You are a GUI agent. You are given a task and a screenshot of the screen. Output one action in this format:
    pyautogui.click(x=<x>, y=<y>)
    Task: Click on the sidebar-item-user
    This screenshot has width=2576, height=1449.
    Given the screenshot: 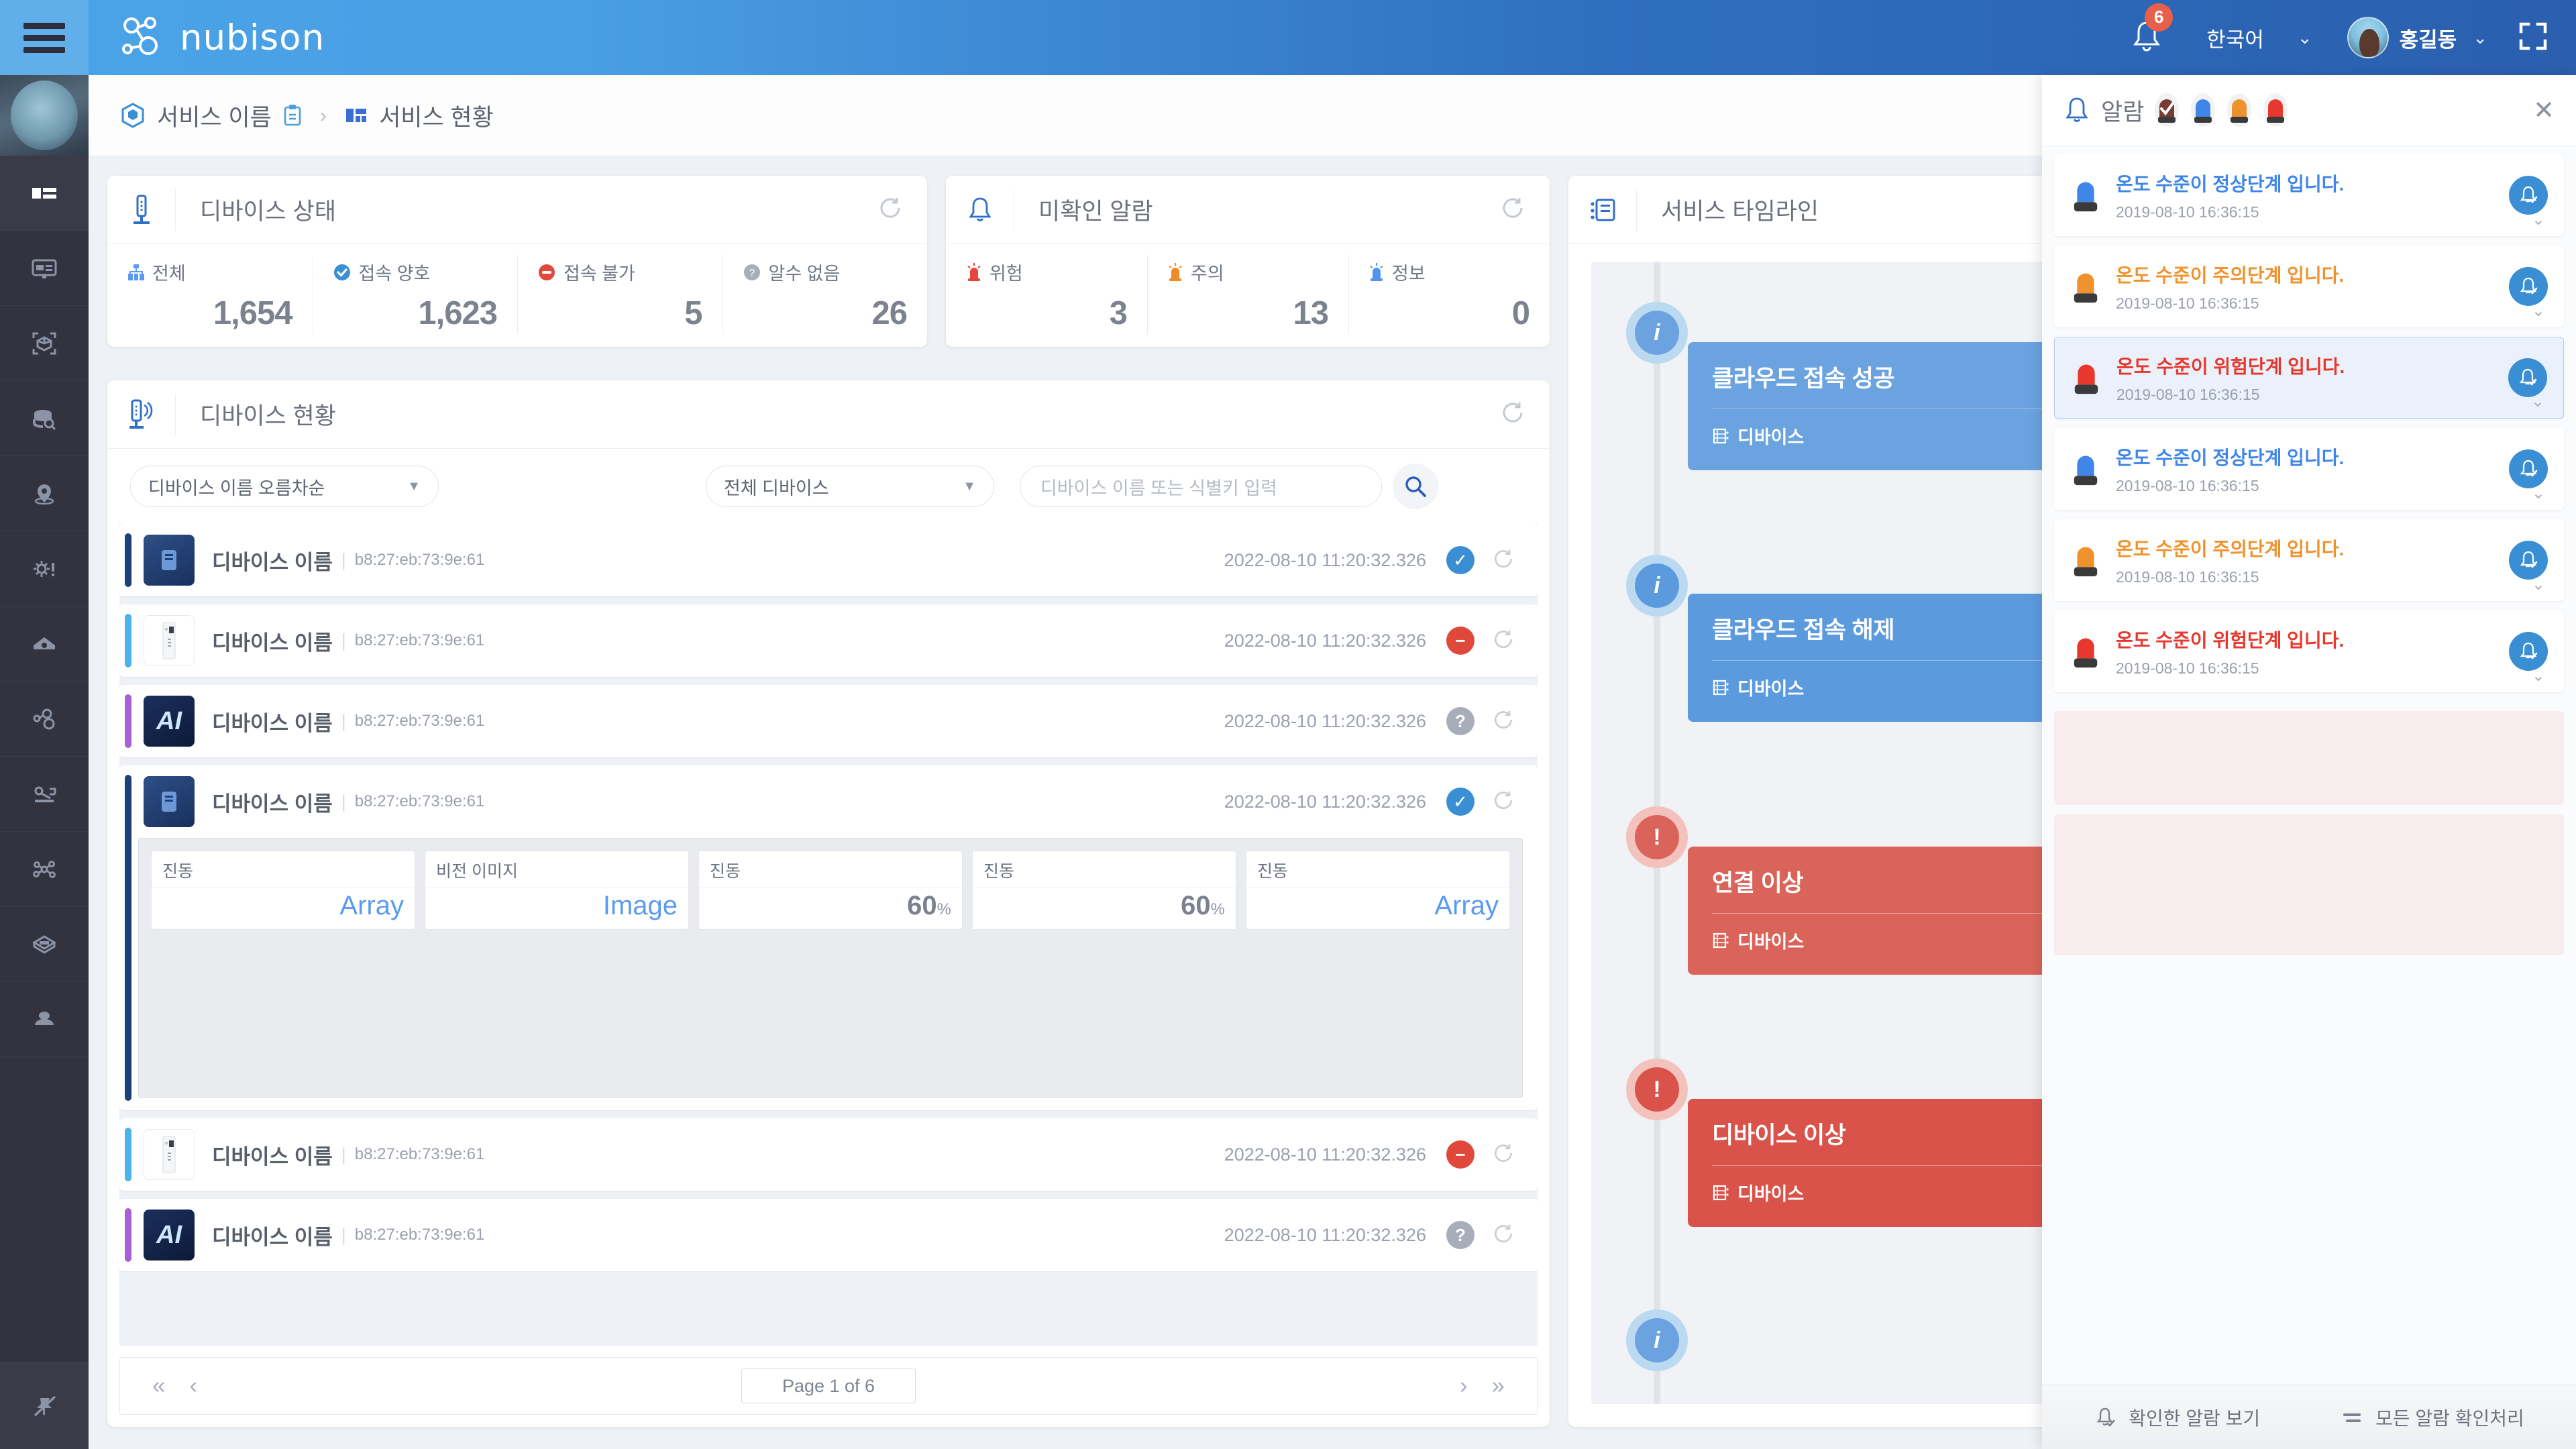 What is the action you would take?
    pyautogui.click(x=44, y=1019)
    